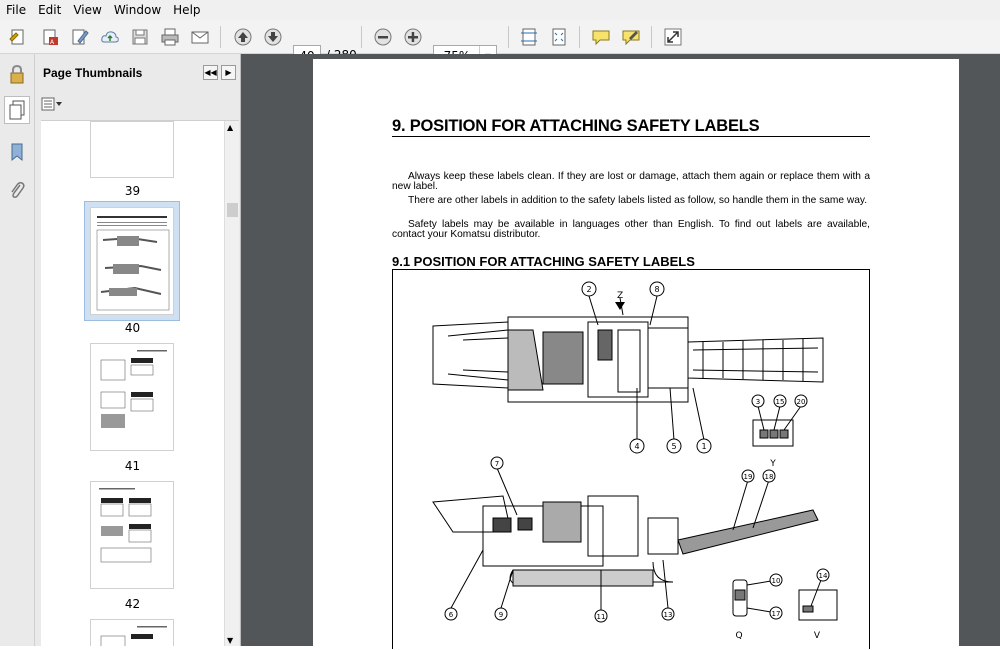  Describe the element at coordinates (137, 10) in the screenshot. I see `menu-window: Window` at that location.